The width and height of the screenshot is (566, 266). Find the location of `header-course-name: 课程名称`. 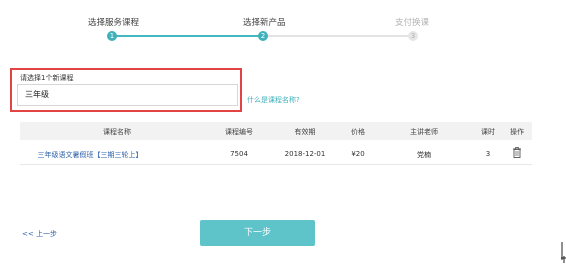

header-course-name: 课程名称 is located at coordinates (117, 132).